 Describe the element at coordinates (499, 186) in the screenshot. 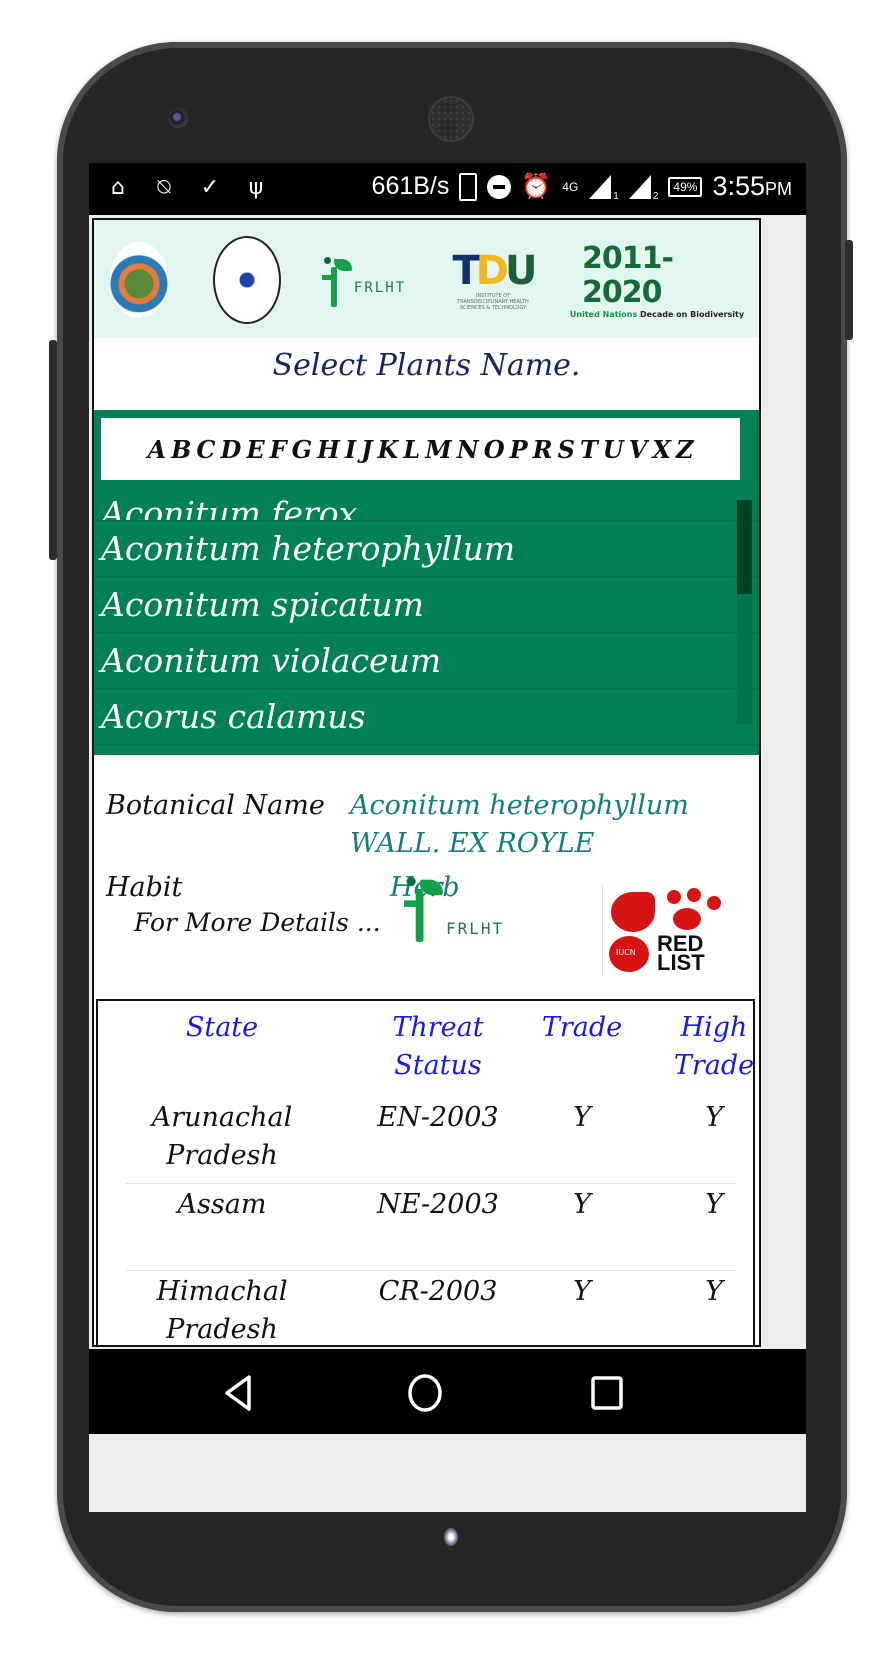

I see `do-not-disturb-icon` at that location.